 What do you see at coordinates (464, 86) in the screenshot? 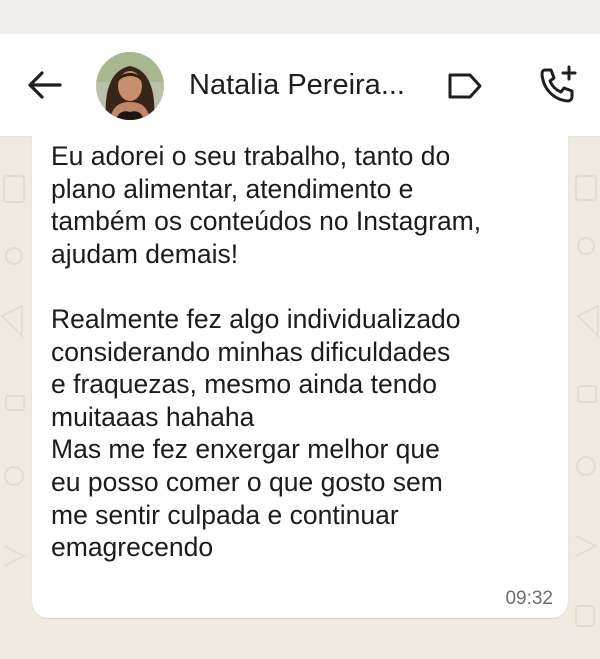
I see `label-tag-icon` at bounding box center [464, 86].